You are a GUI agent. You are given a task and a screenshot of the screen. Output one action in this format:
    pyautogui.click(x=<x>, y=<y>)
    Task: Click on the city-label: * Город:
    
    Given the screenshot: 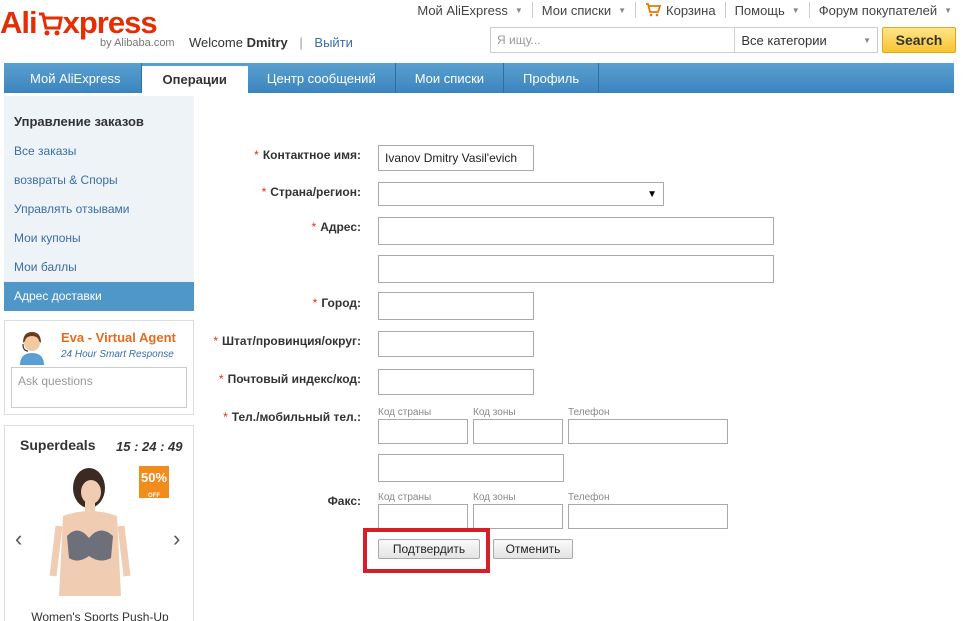 What is the action you would take?
    pyautogui.click(x=337, y=303)
    